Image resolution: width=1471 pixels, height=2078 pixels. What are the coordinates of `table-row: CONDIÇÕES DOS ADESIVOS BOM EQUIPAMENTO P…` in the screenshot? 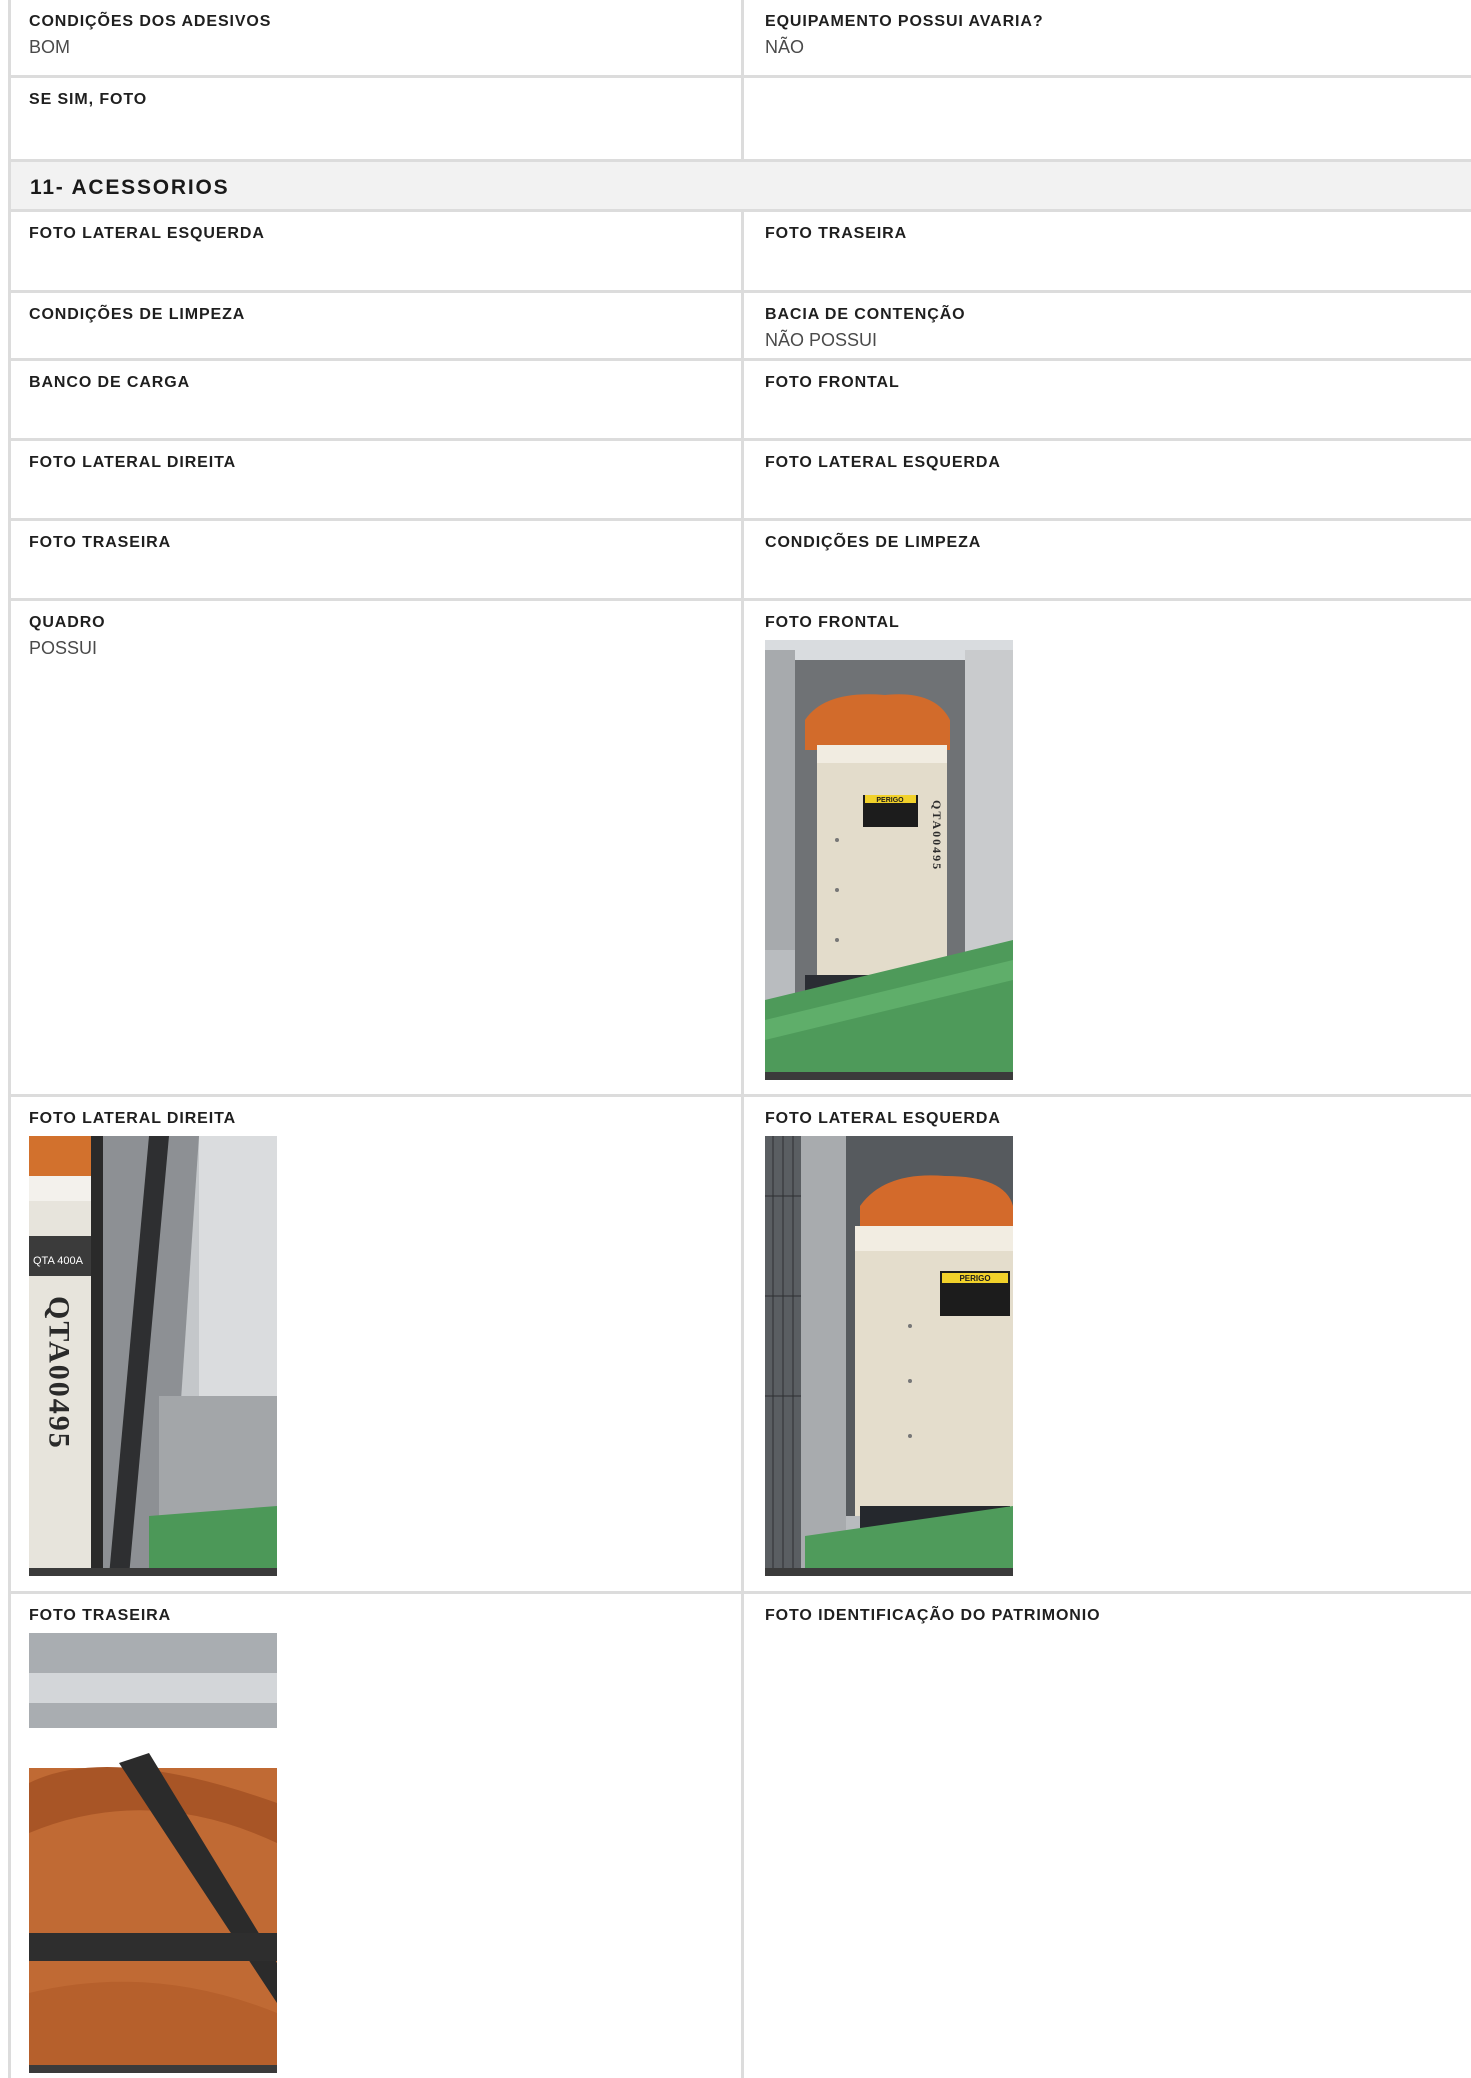 It's located at (739, 39).